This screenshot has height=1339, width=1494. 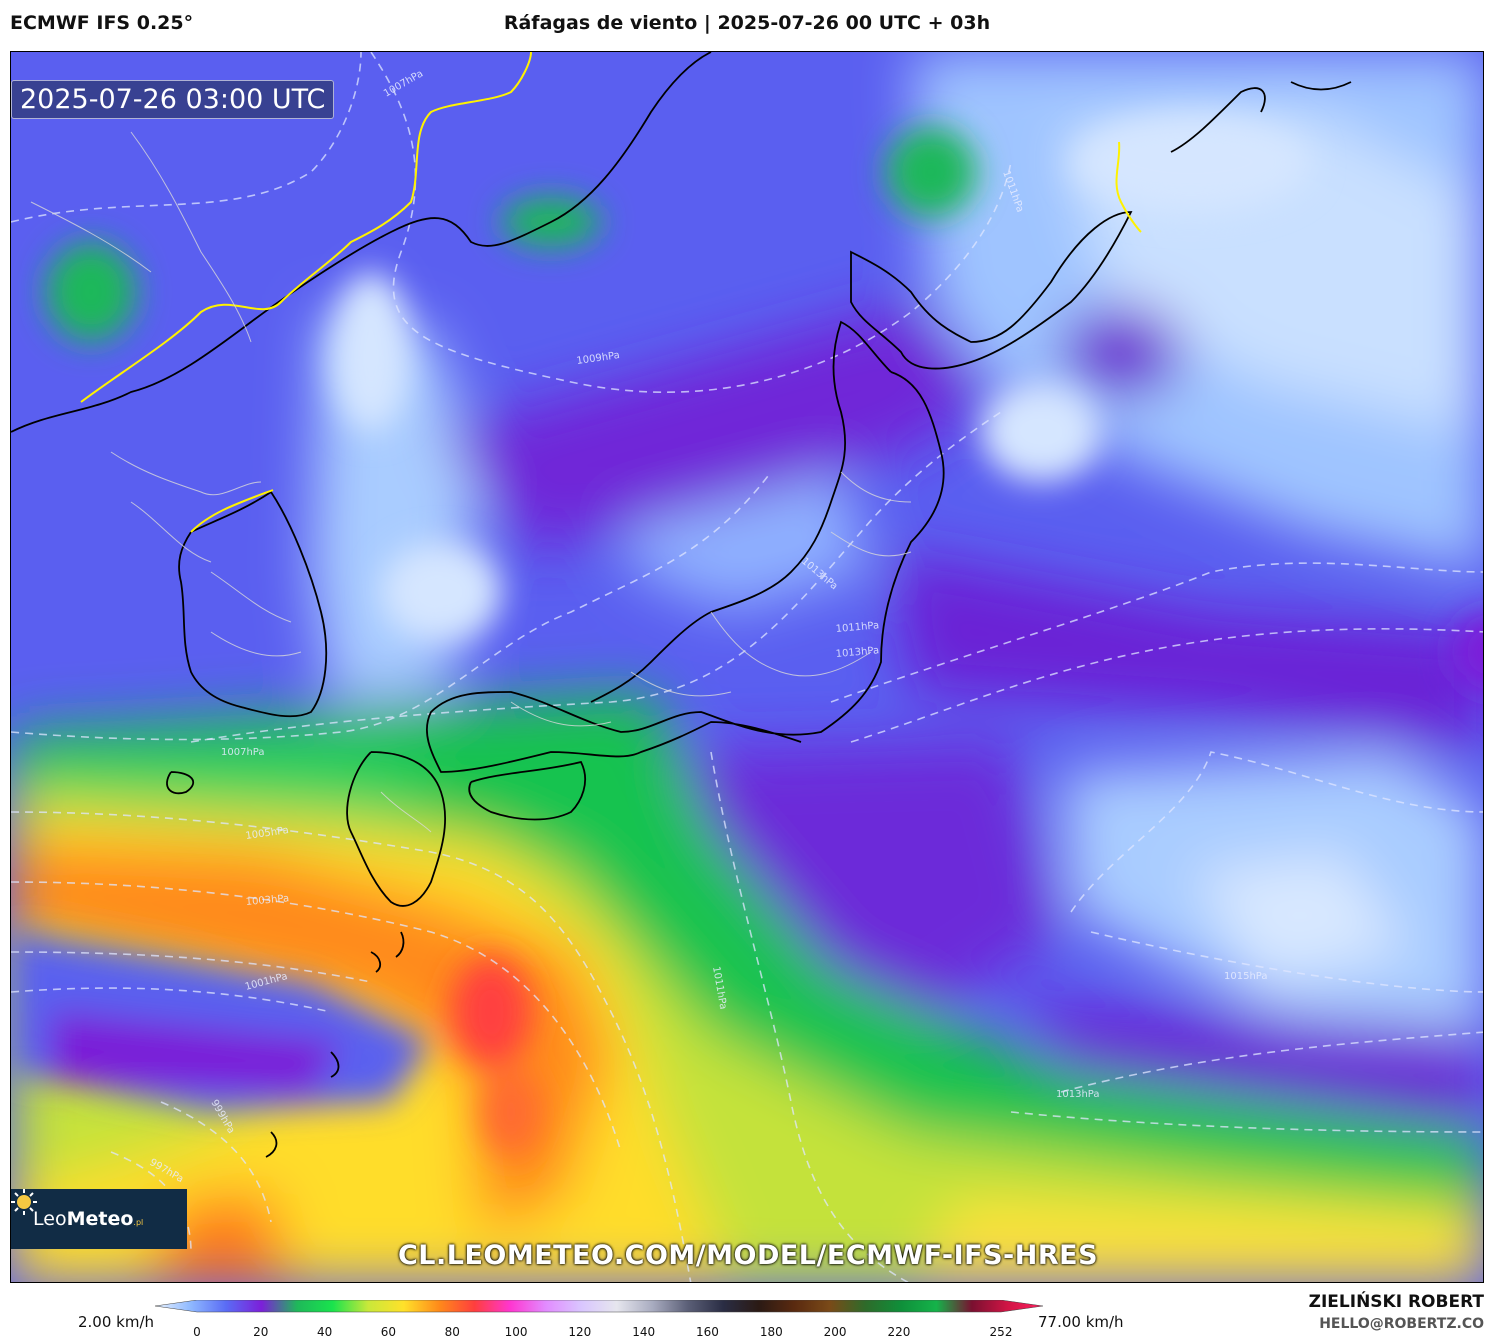 I want to click on colorbar-tick-label: 40, so click(x=324, y=1332).